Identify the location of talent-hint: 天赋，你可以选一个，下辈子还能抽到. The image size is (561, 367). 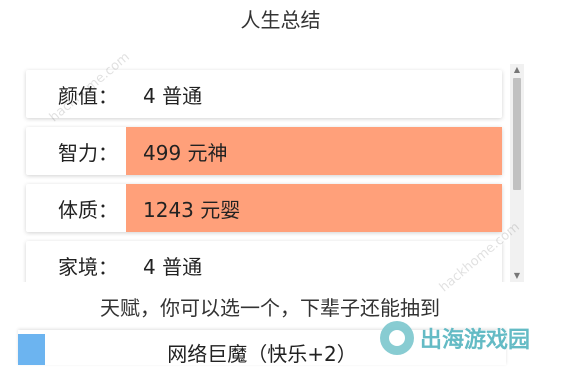
(270, 308).